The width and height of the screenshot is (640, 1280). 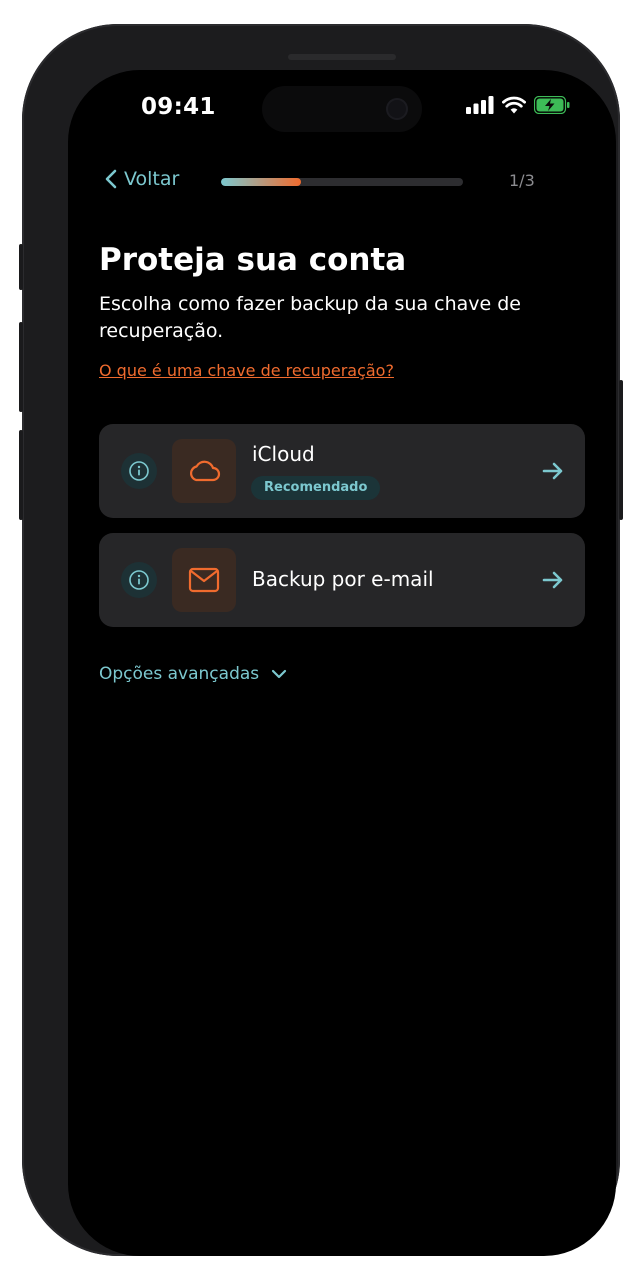 What do you see at coordinates (514, 105) in the screenshot?
I see `wifi-icon` at bounding box center [514, 105].